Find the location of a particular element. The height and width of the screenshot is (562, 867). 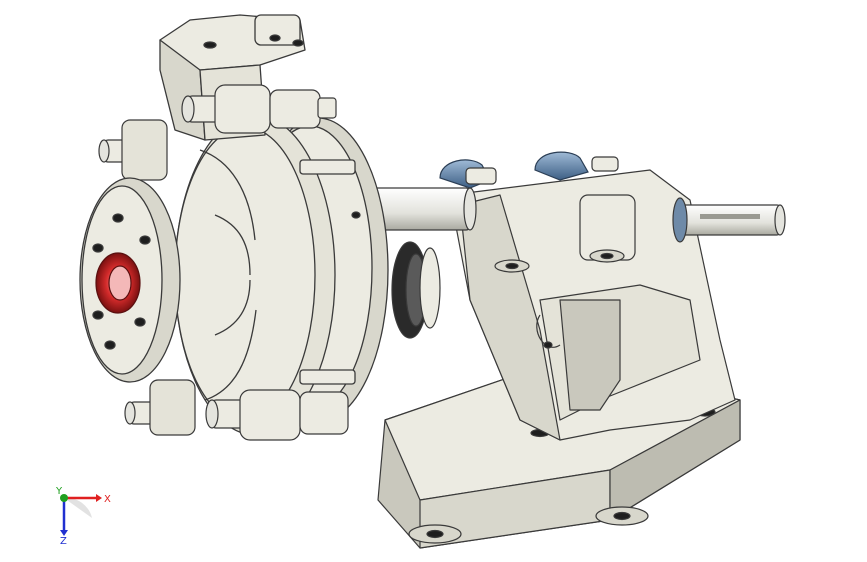

x-axis-arrow is located at coordinates (99, 498).